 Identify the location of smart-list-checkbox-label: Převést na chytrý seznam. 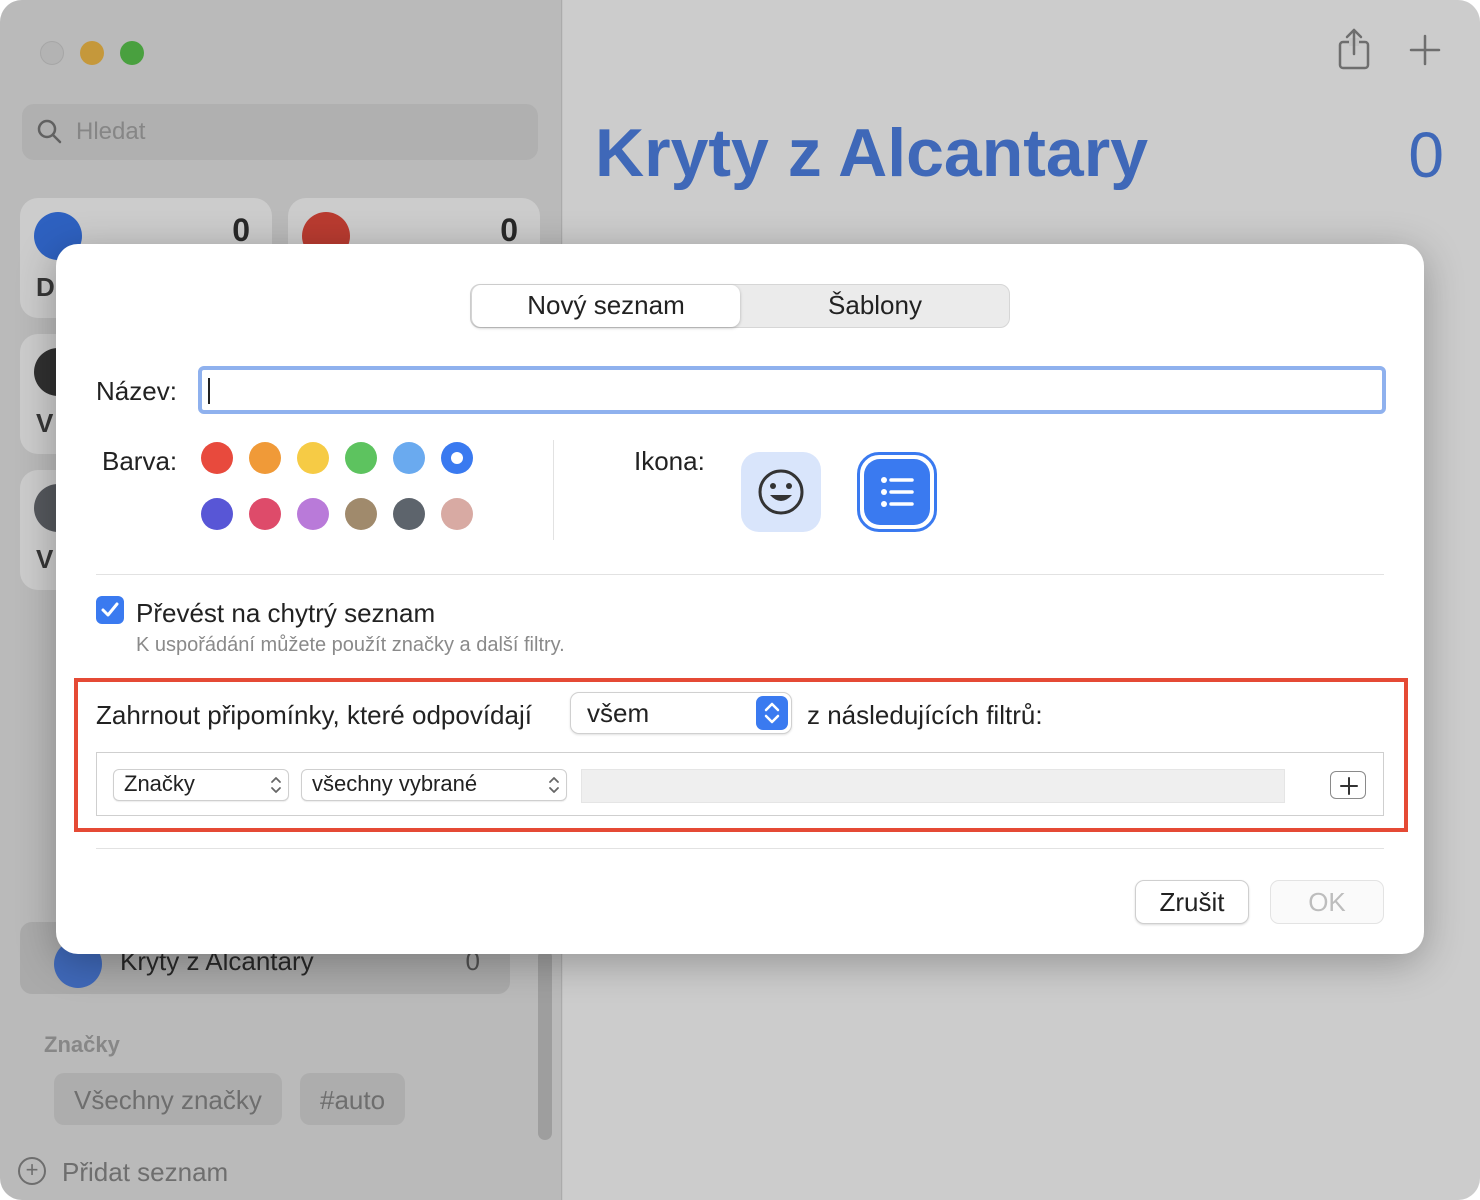
(286, 613).